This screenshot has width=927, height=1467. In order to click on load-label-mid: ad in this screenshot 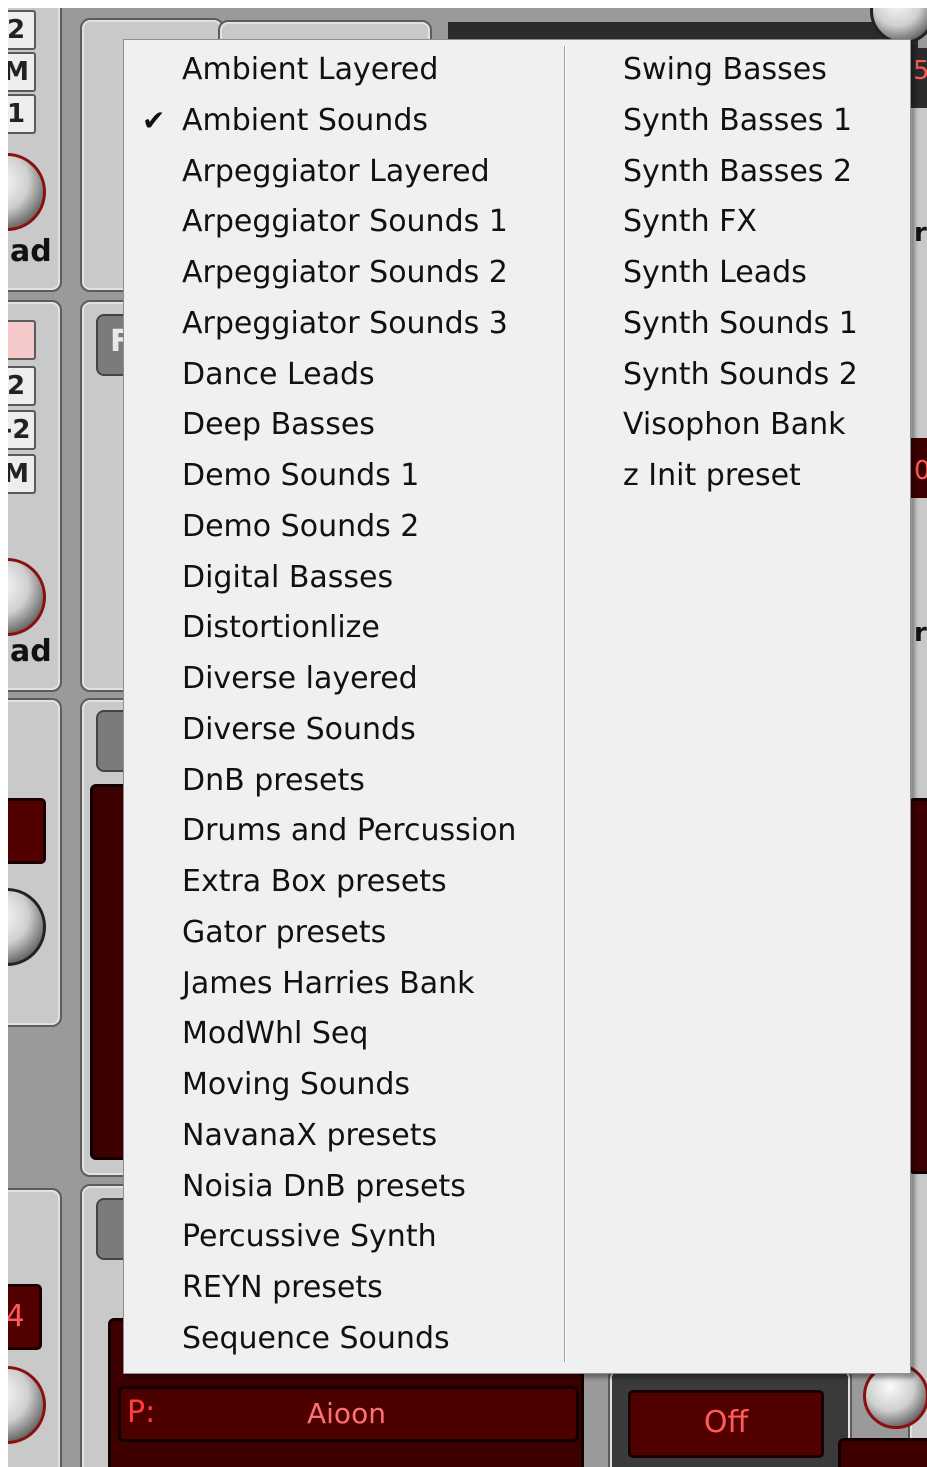, I will do `click(31, 651)`.